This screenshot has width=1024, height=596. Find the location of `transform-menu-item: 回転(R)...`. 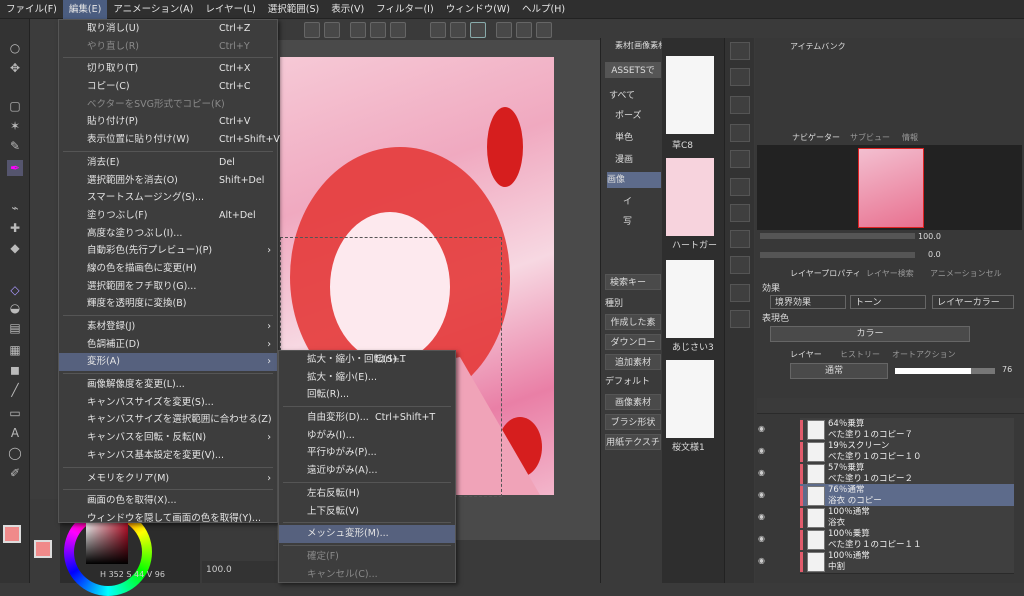

transform-menu-item: 回転(R)... is located at coordinates (367, 395).